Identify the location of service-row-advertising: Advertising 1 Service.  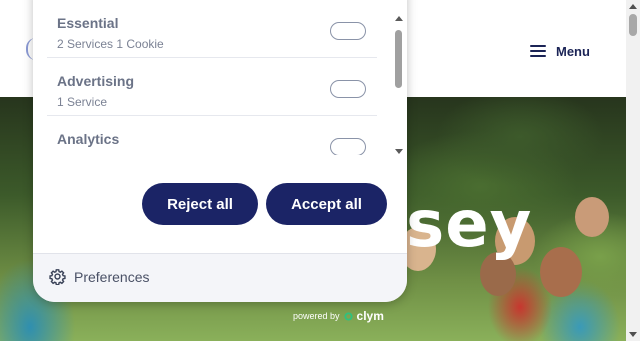
(212, 87).